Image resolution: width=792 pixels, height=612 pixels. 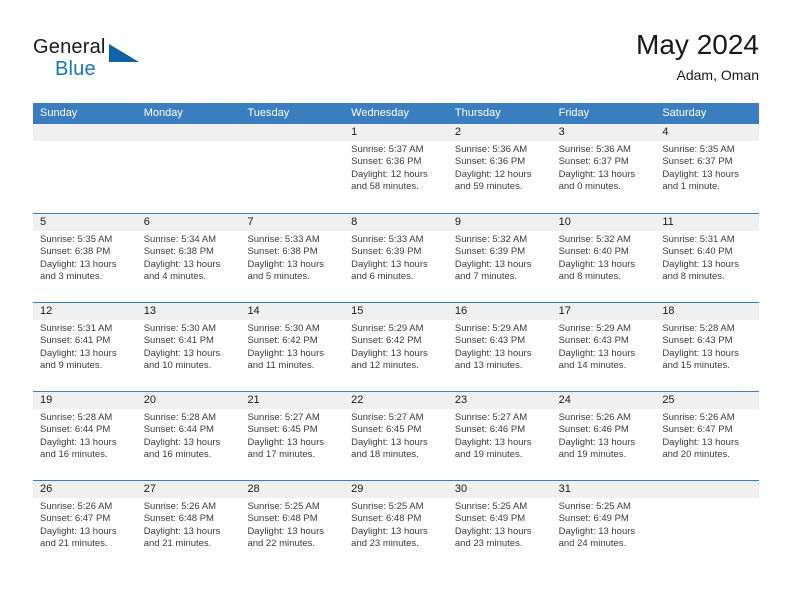 What do you see at coordinates (386, 519) in the screenshot?
I see `day-detail-line: Sunset: 6:48 PM` at bounding box center [386, 519].